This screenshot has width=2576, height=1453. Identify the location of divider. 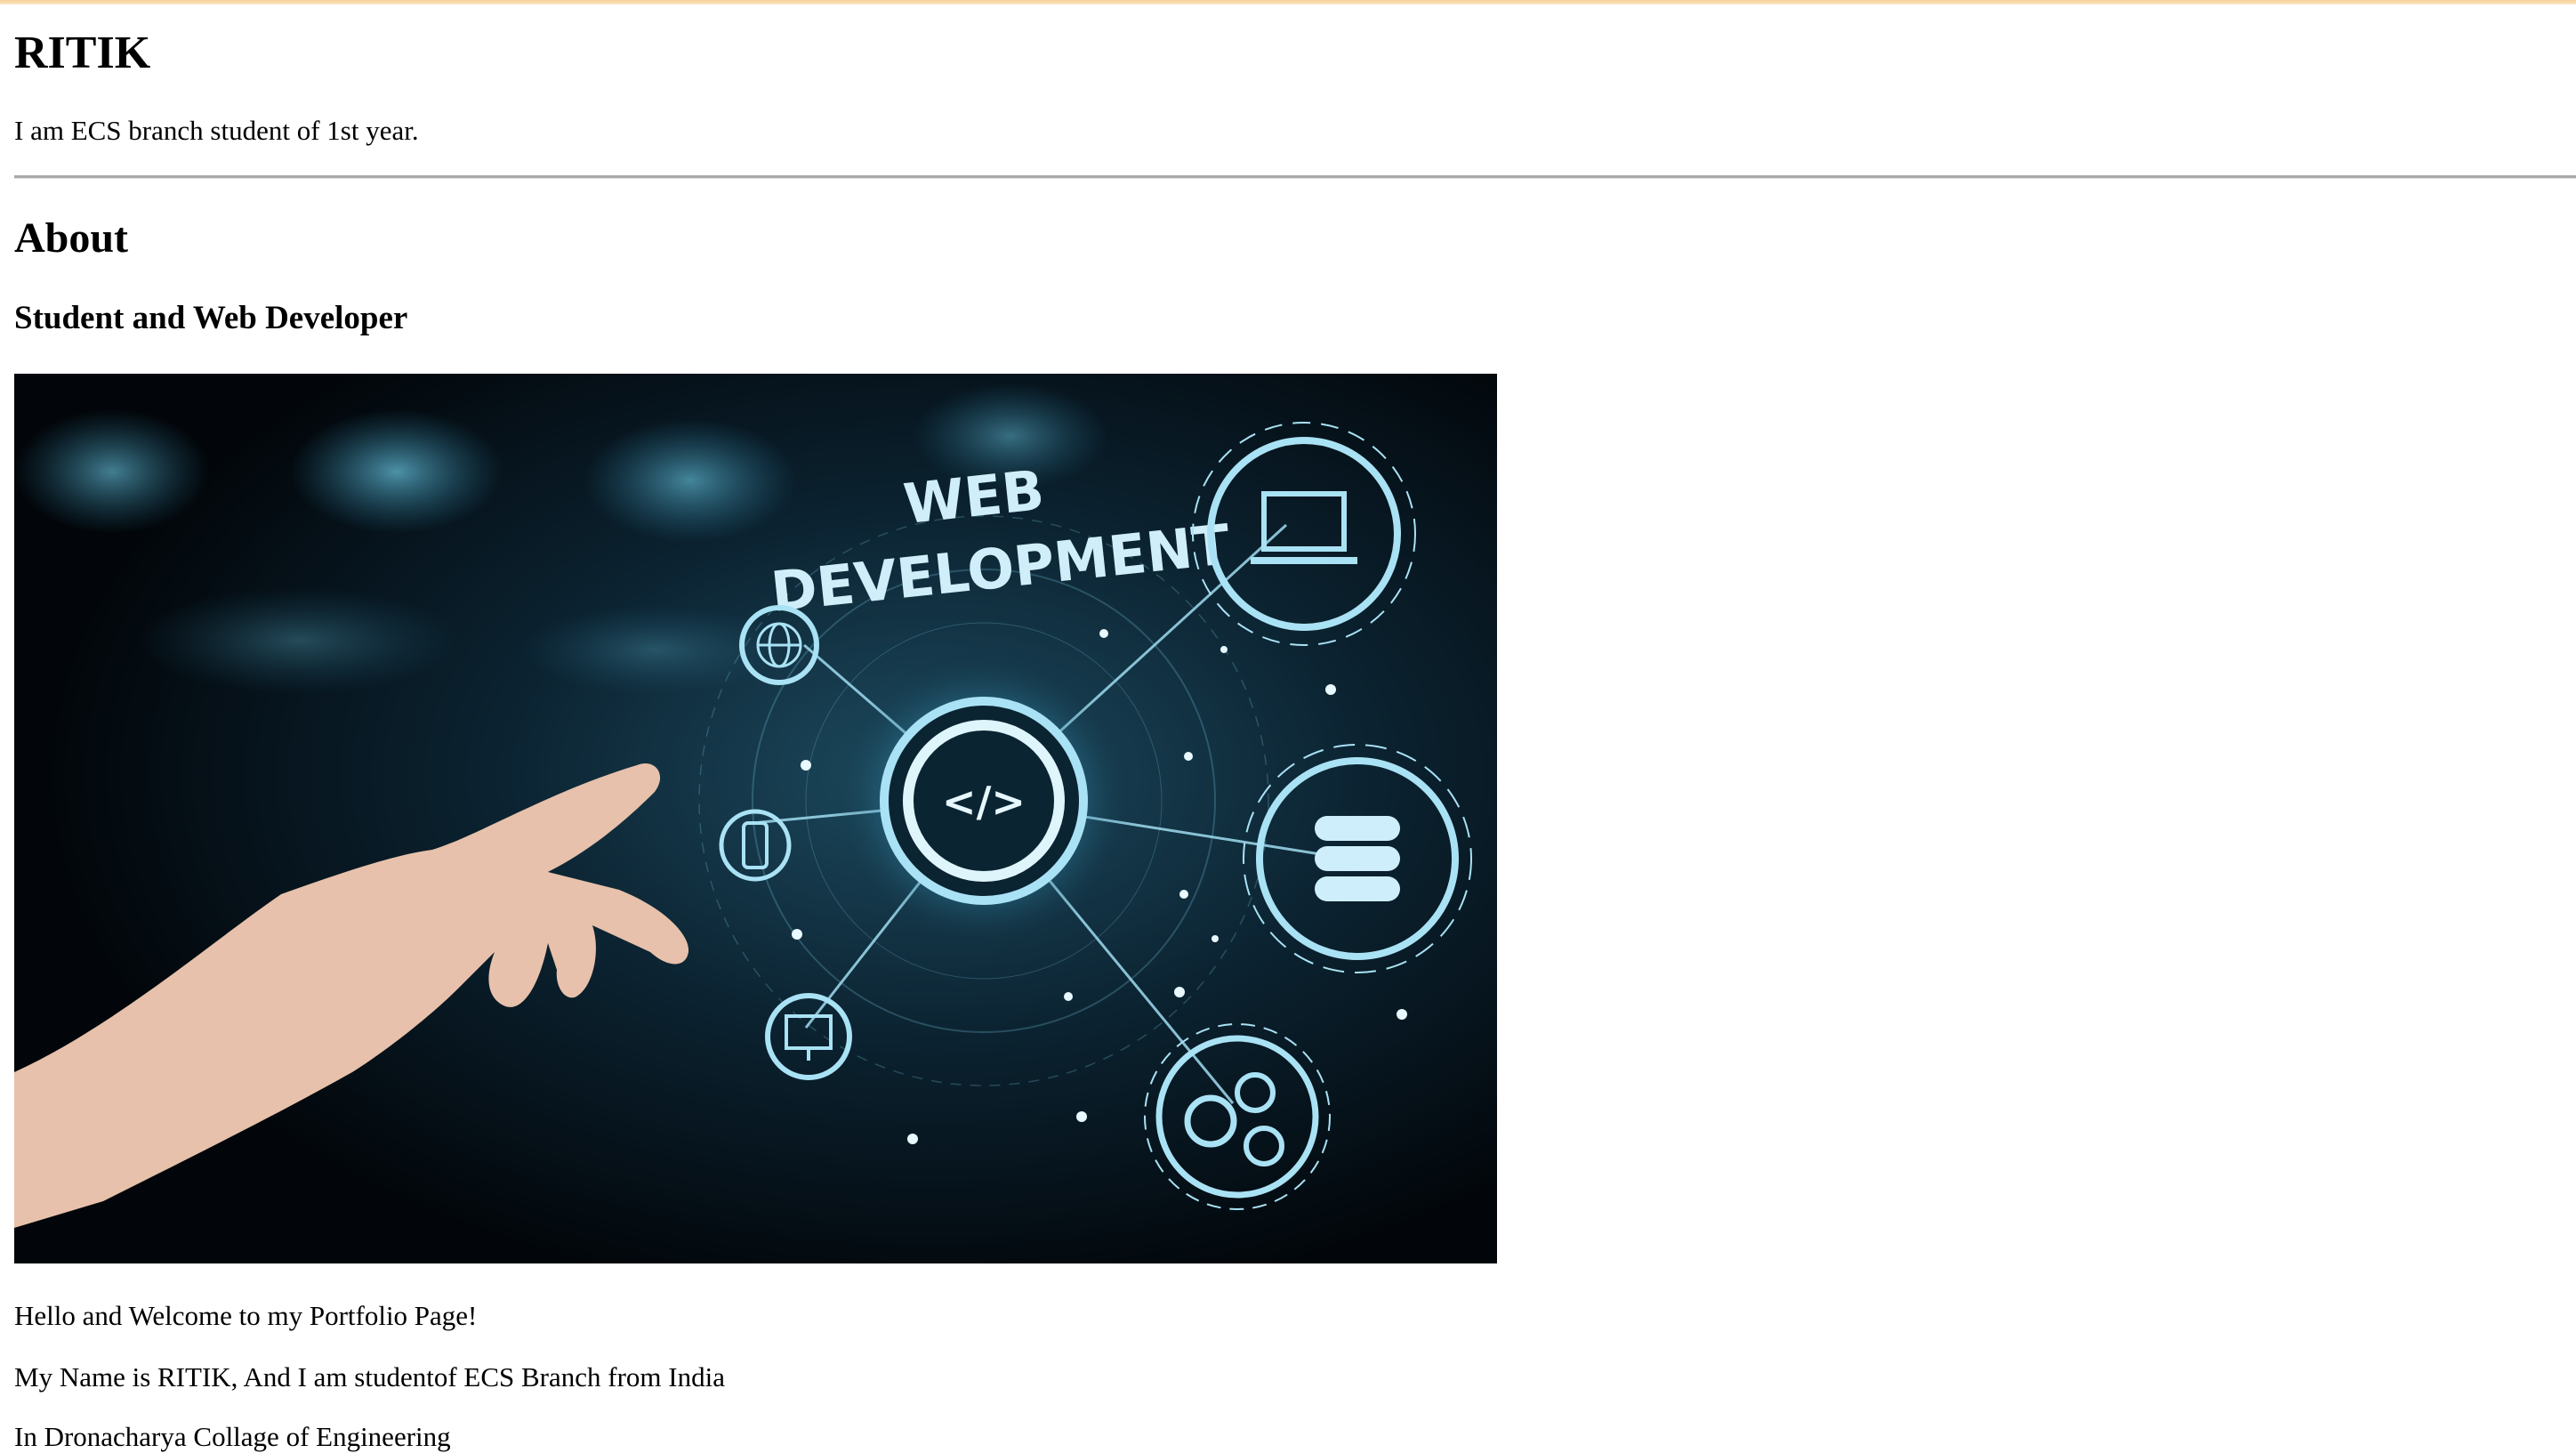
(1295, 177).